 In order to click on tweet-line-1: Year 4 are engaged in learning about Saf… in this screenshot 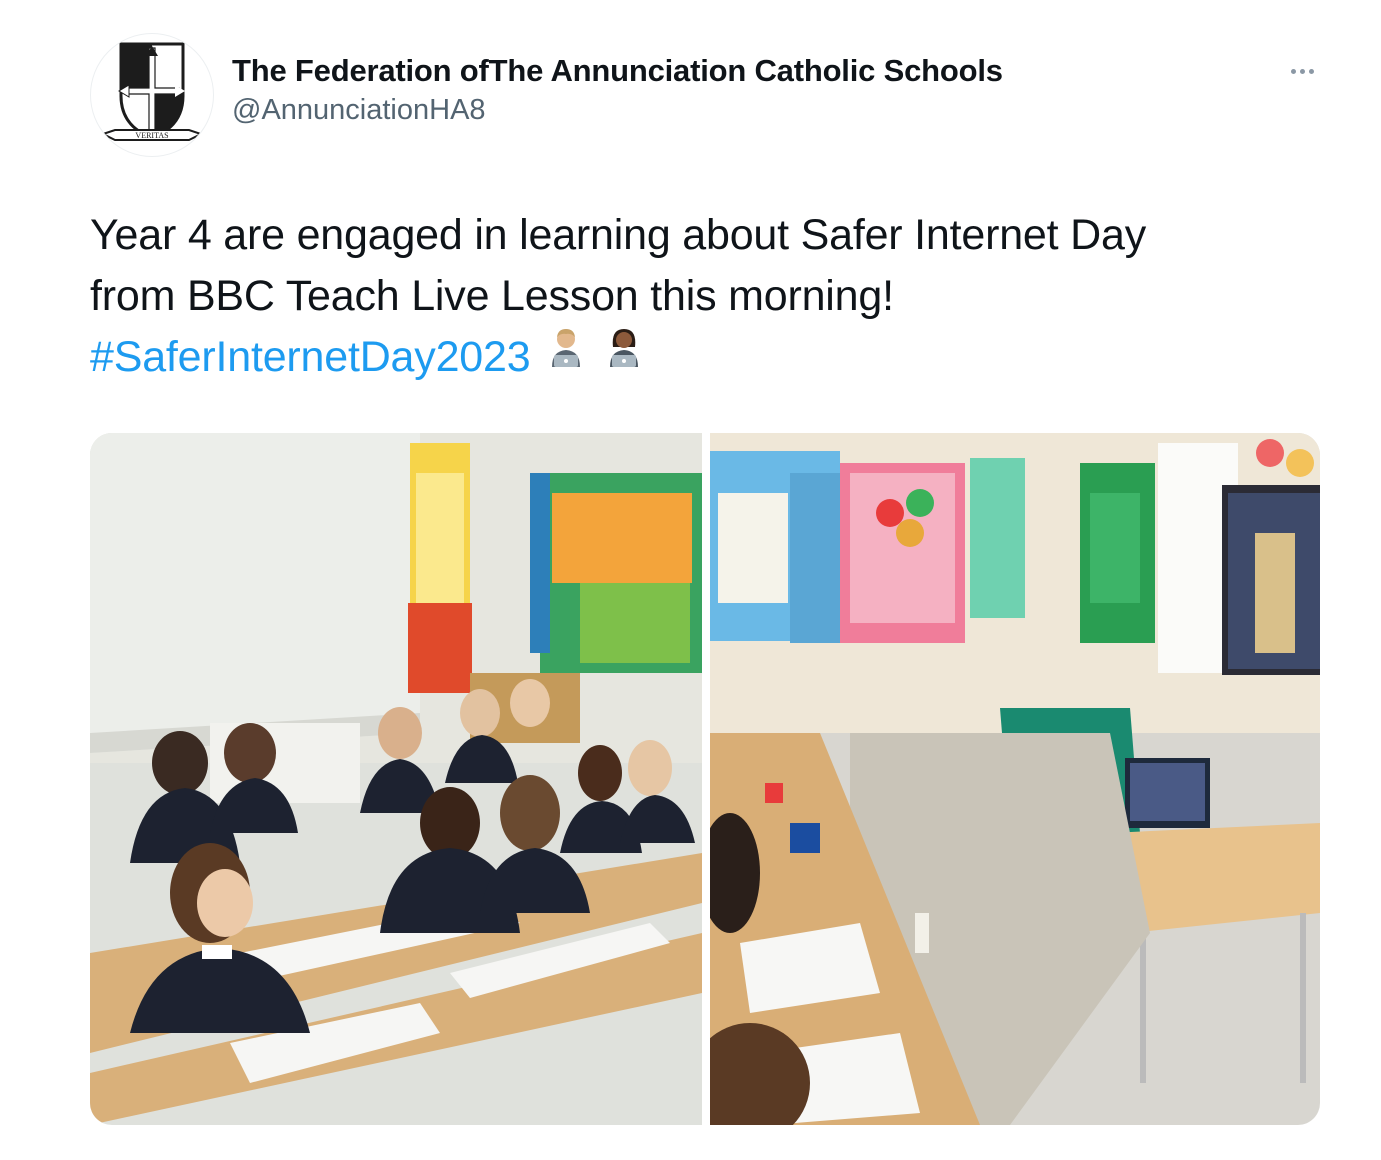, I will do `click(618, 235)`.